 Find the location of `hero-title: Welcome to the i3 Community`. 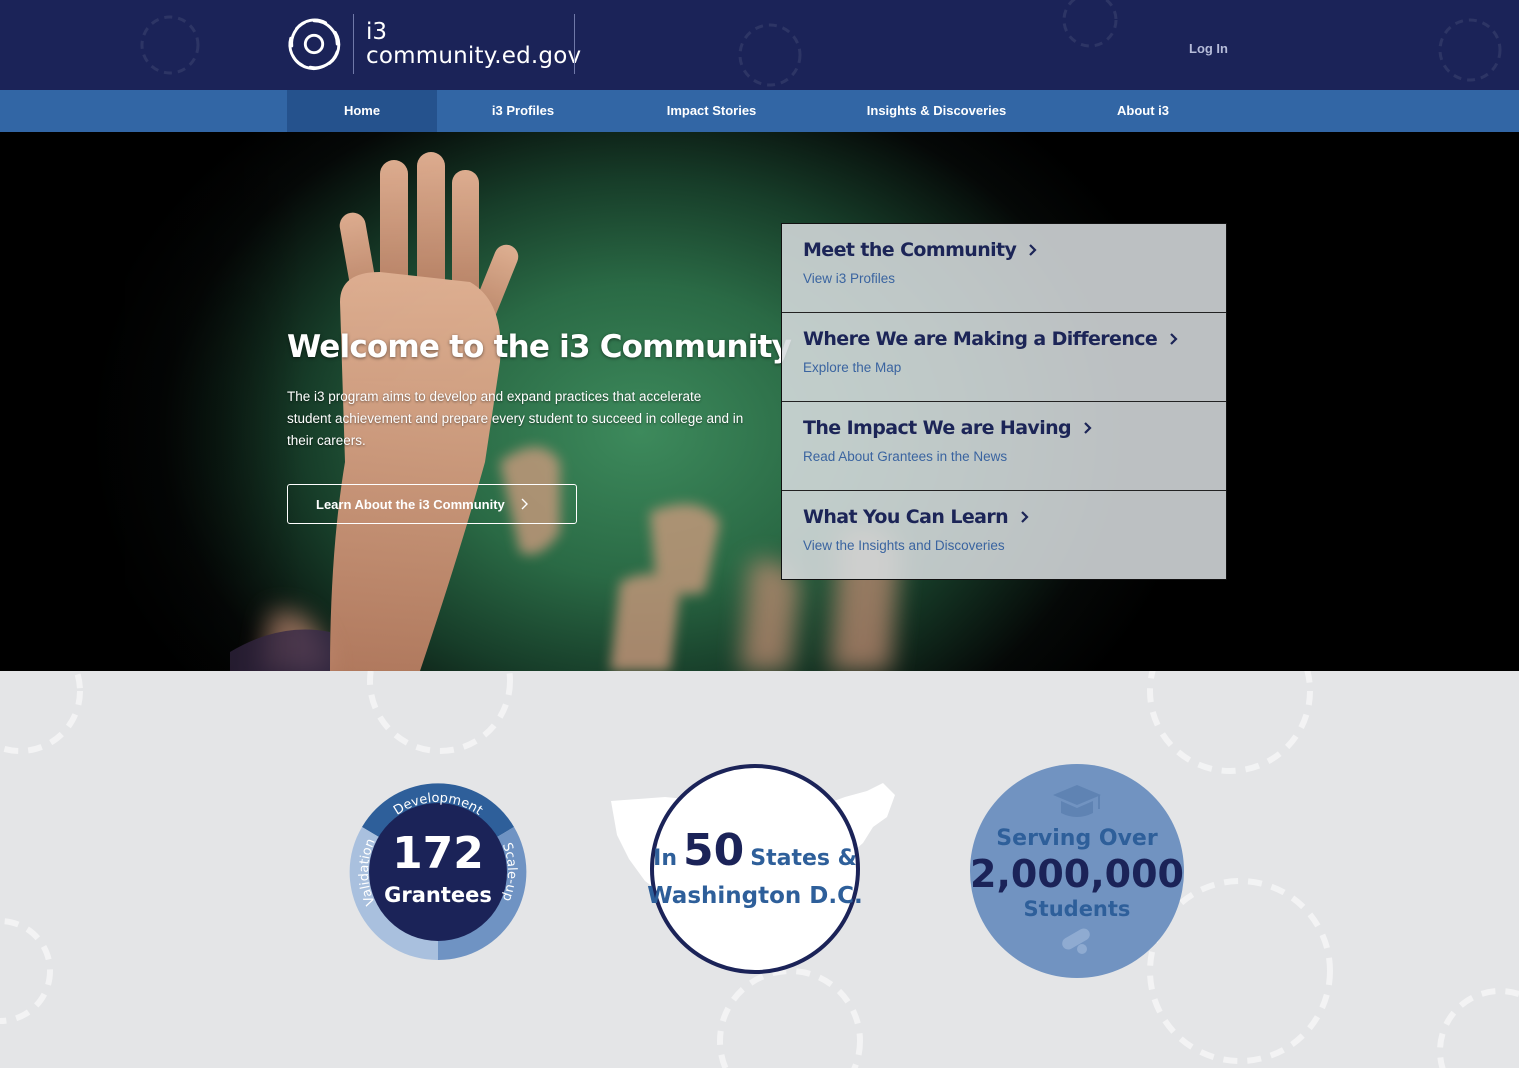

hero-title: Welcome to the i3 Community is located at coordinates (539, 347).